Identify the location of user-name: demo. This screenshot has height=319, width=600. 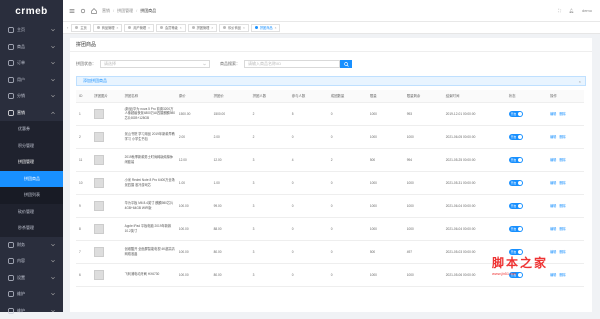
(587, 10).